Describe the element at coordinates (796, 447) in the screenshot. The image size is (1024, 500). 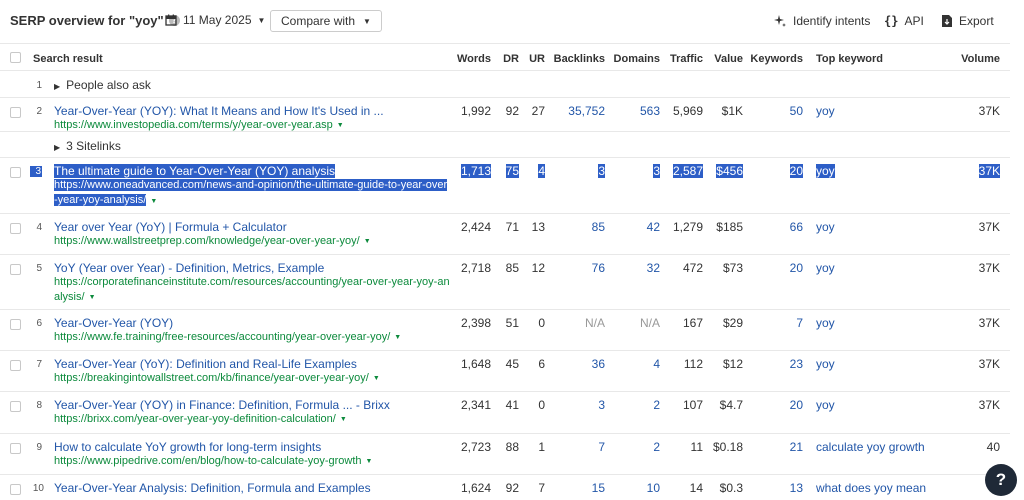
I see `keywords-link: 21` at that location.